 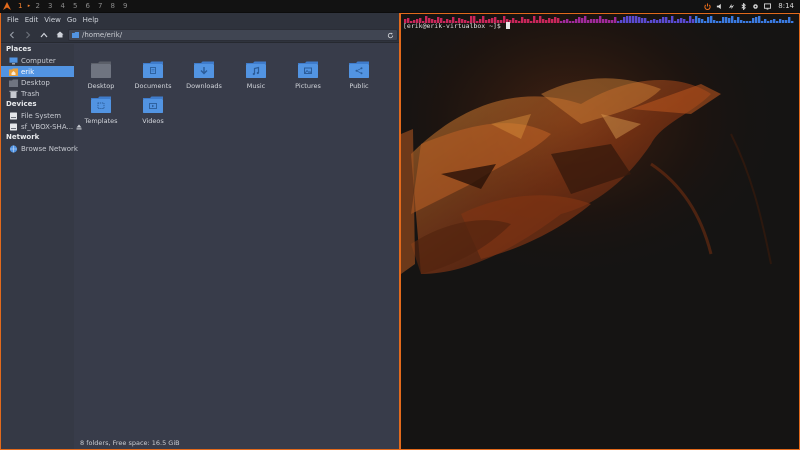 I want to click on folder-item-videos: Videos, so click(x=153, y=112).